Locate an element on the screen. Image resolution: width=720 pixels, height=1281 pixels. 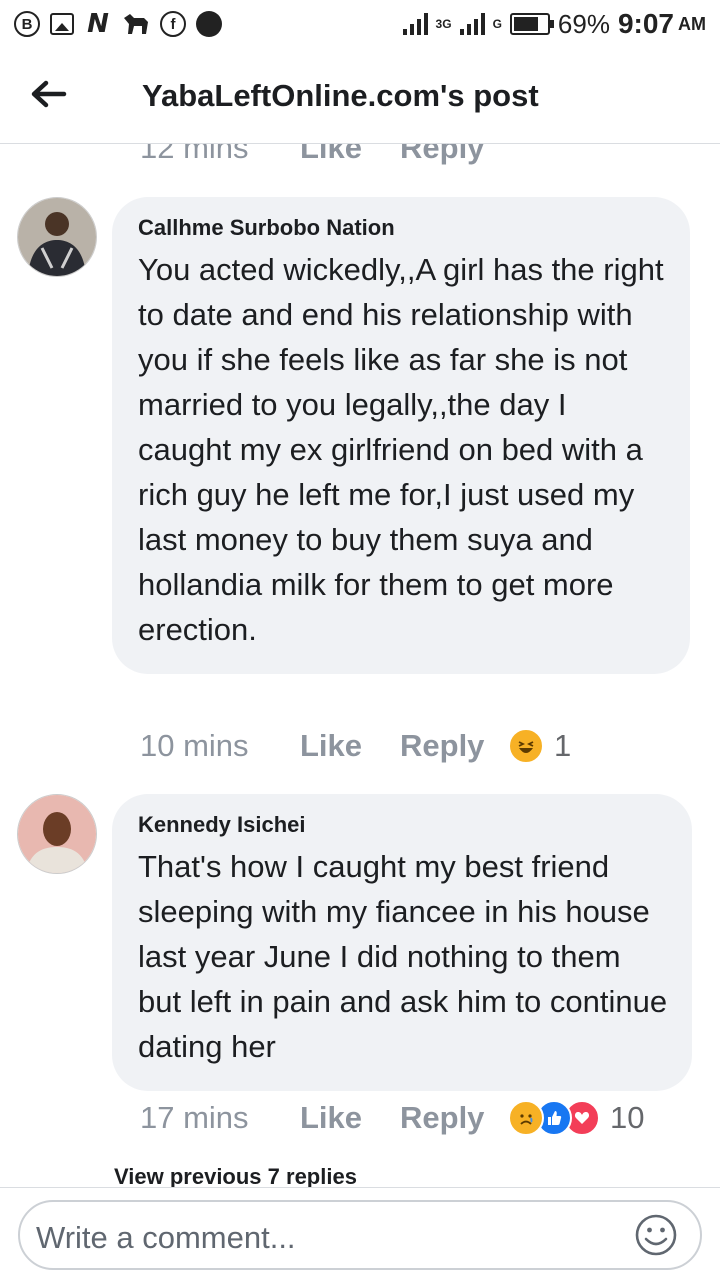
comment-actions: 17 mins Like Reply 10 is located at coordinates (392, 1118).